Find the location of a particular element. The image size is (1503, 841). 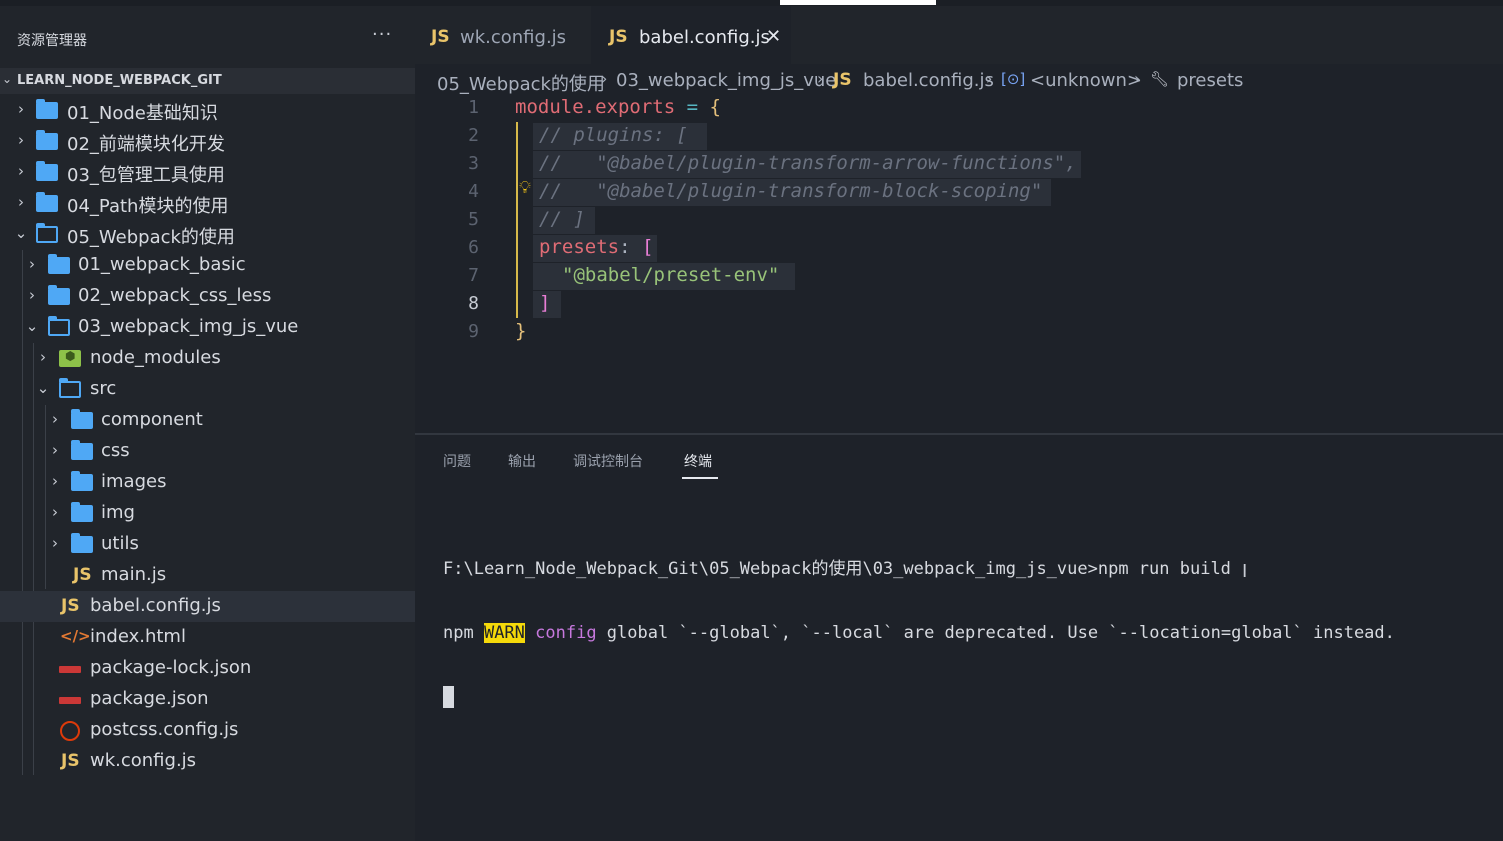

tree-item-label: 04_Path模块的使用 is located at coordinates (148, 206).